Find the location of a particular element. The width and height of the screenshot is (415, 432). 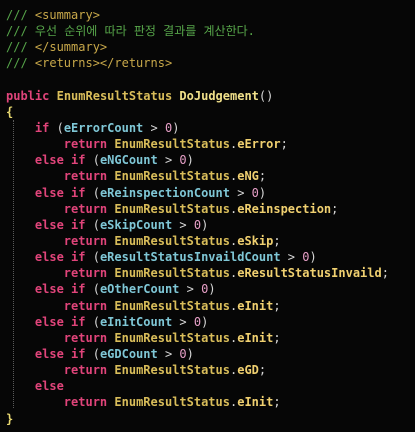

code-line-condition: else if (eResultStatusInvaildCount > 0) is located at coordinates (175, 257).